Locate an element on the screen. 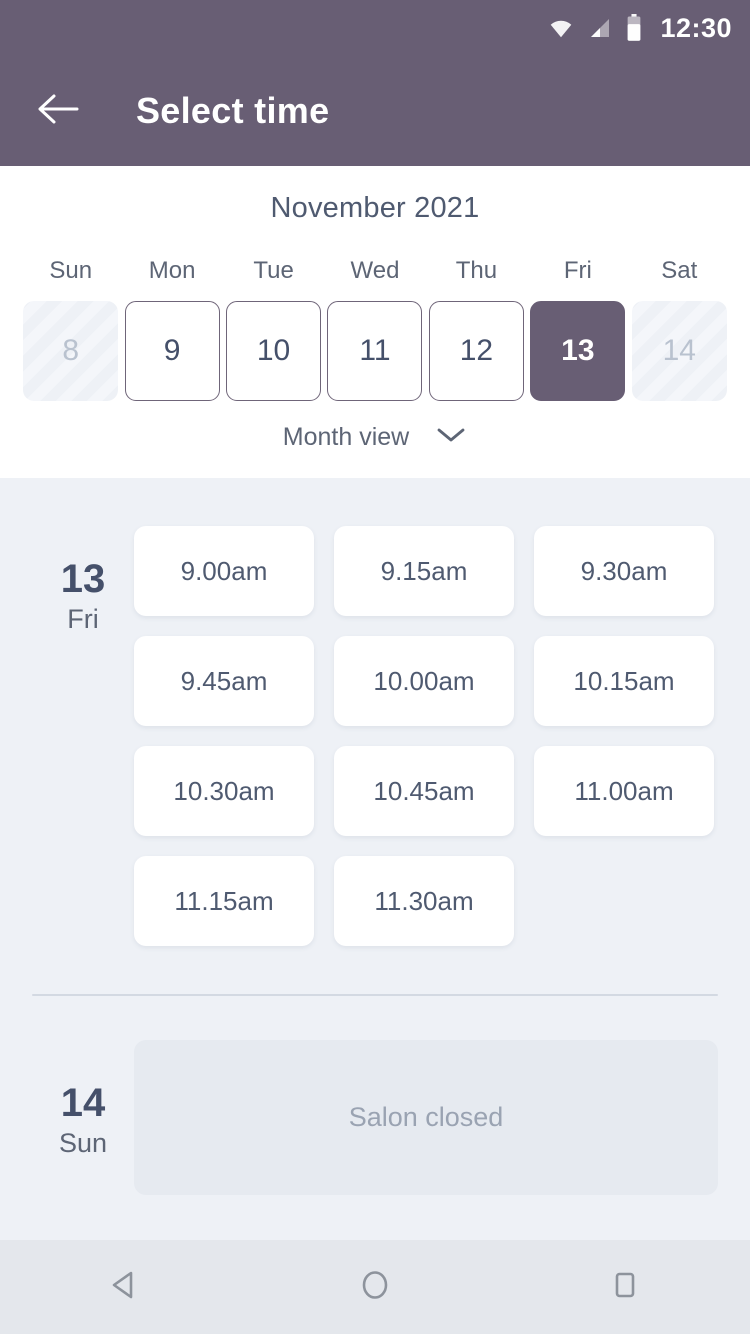 The width and height of the screenshot is (750, 1334). day-group-date-weekday: Fri is located at coordinates (83, 619).